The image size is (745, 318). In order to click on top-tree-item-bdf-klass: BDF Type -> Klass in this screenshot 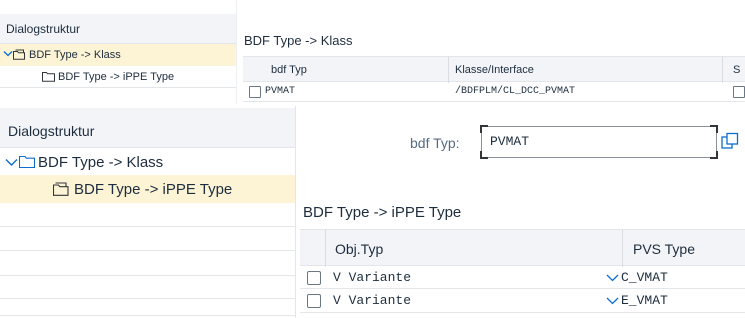, I will do `click(118, 55)`.